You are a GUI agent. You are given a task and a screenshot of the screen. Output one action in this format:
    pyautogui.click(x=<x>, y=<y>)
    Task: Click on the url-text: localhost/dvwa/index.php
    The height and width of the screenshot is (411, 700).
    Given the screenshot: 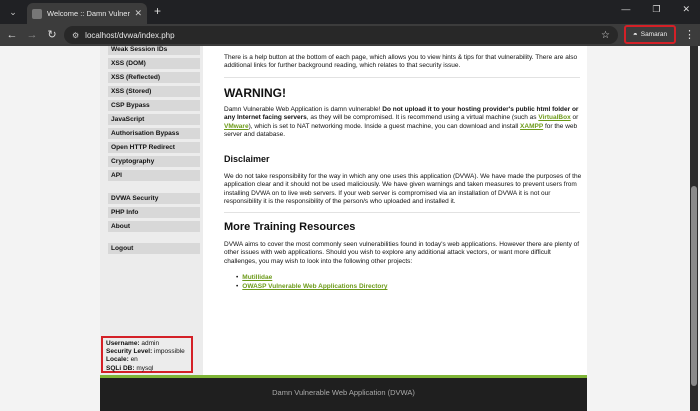 What is the action you would take?
    pyautogui.click(x=343, y=35)
    